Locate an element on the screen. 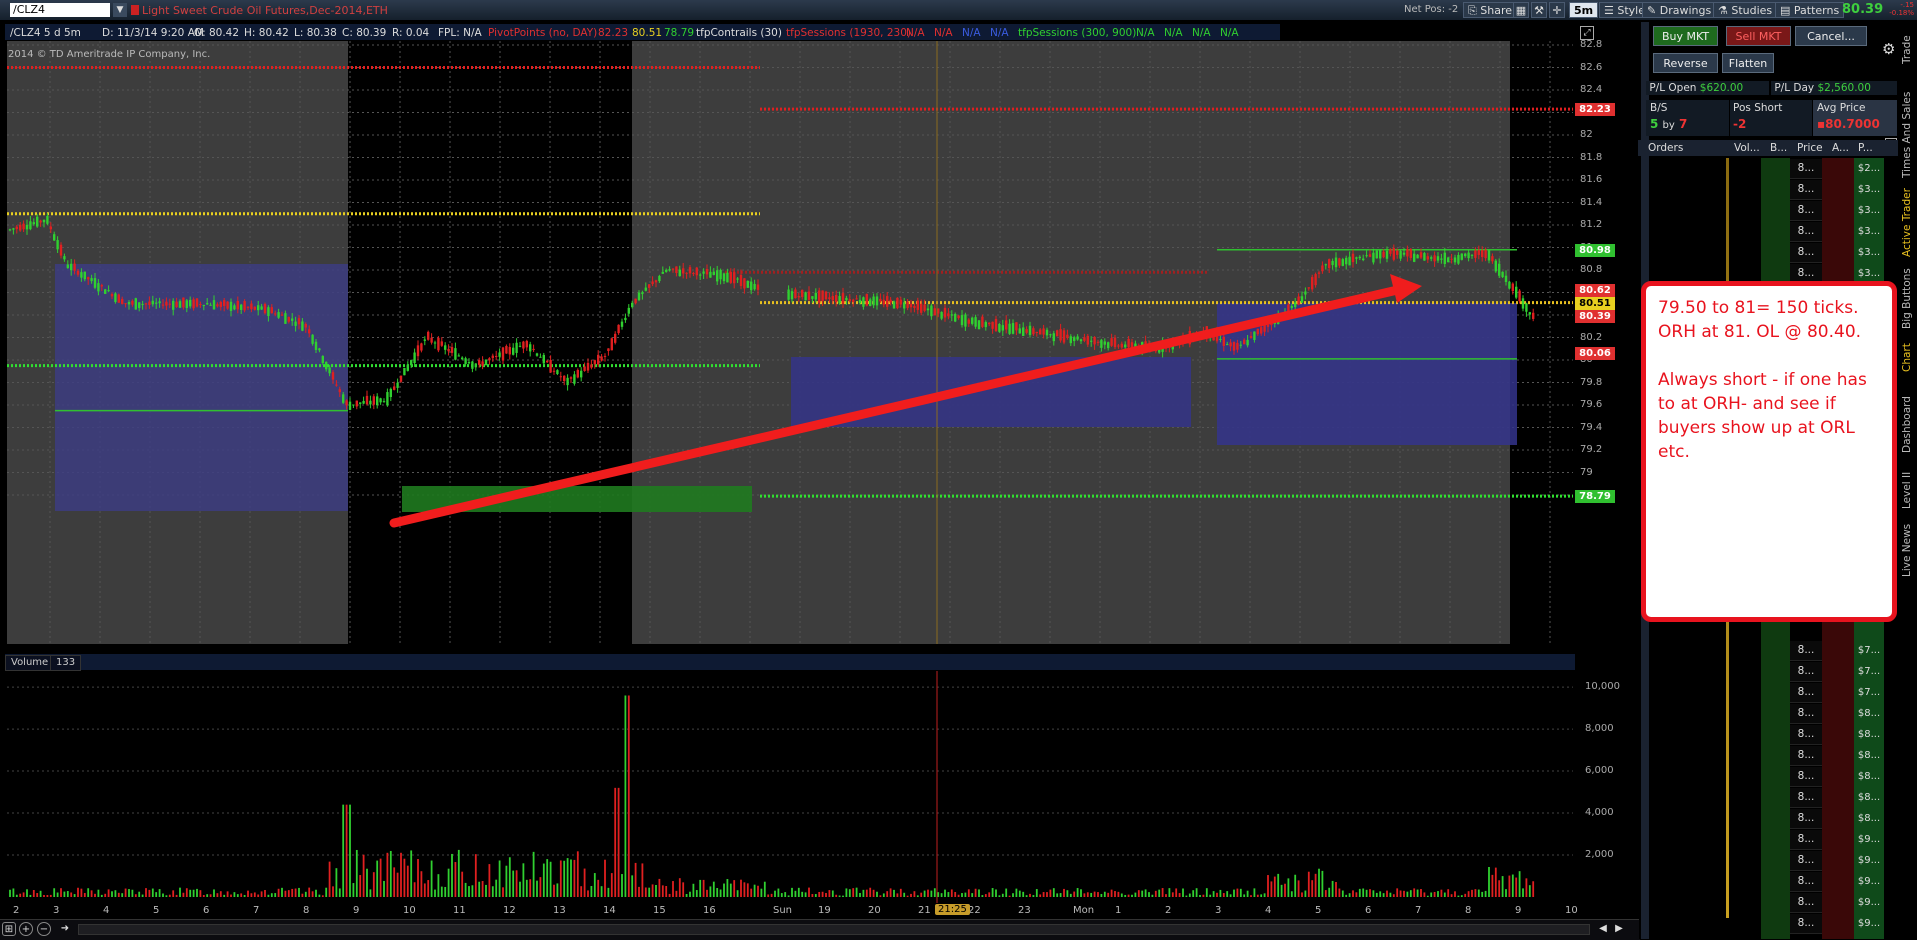  scroll-end-icon: ▶ is located at coordinates (1619, 929).